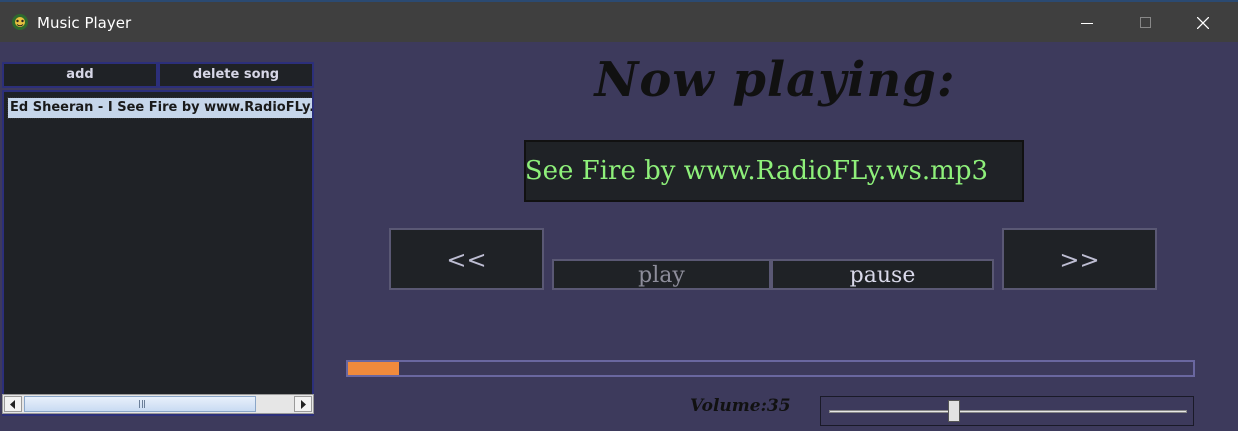 The height and width of the screenshot is (431, 1238). I want to click on playlist-horizontal-scrollbar, so click(158, 404).